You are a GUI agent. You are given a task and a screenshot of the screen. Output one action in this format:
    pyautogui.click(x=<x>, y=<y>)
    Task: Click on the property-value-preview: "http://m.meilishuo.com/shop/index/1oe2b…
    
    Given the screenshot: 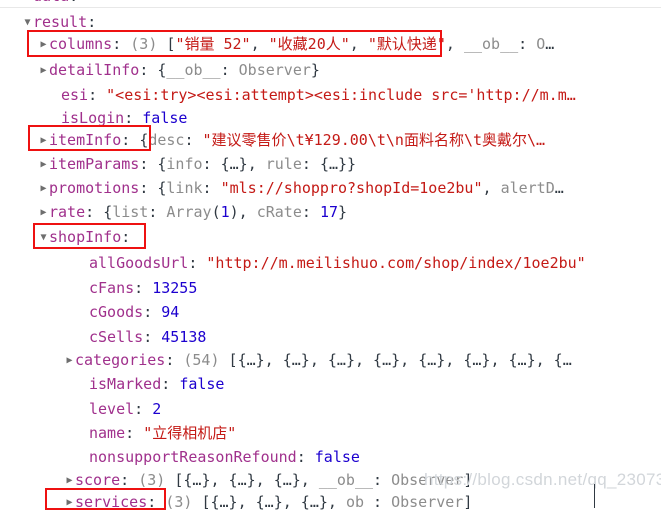 What is the action you would take?
    pyautogui.click(x=396, y=263)
    